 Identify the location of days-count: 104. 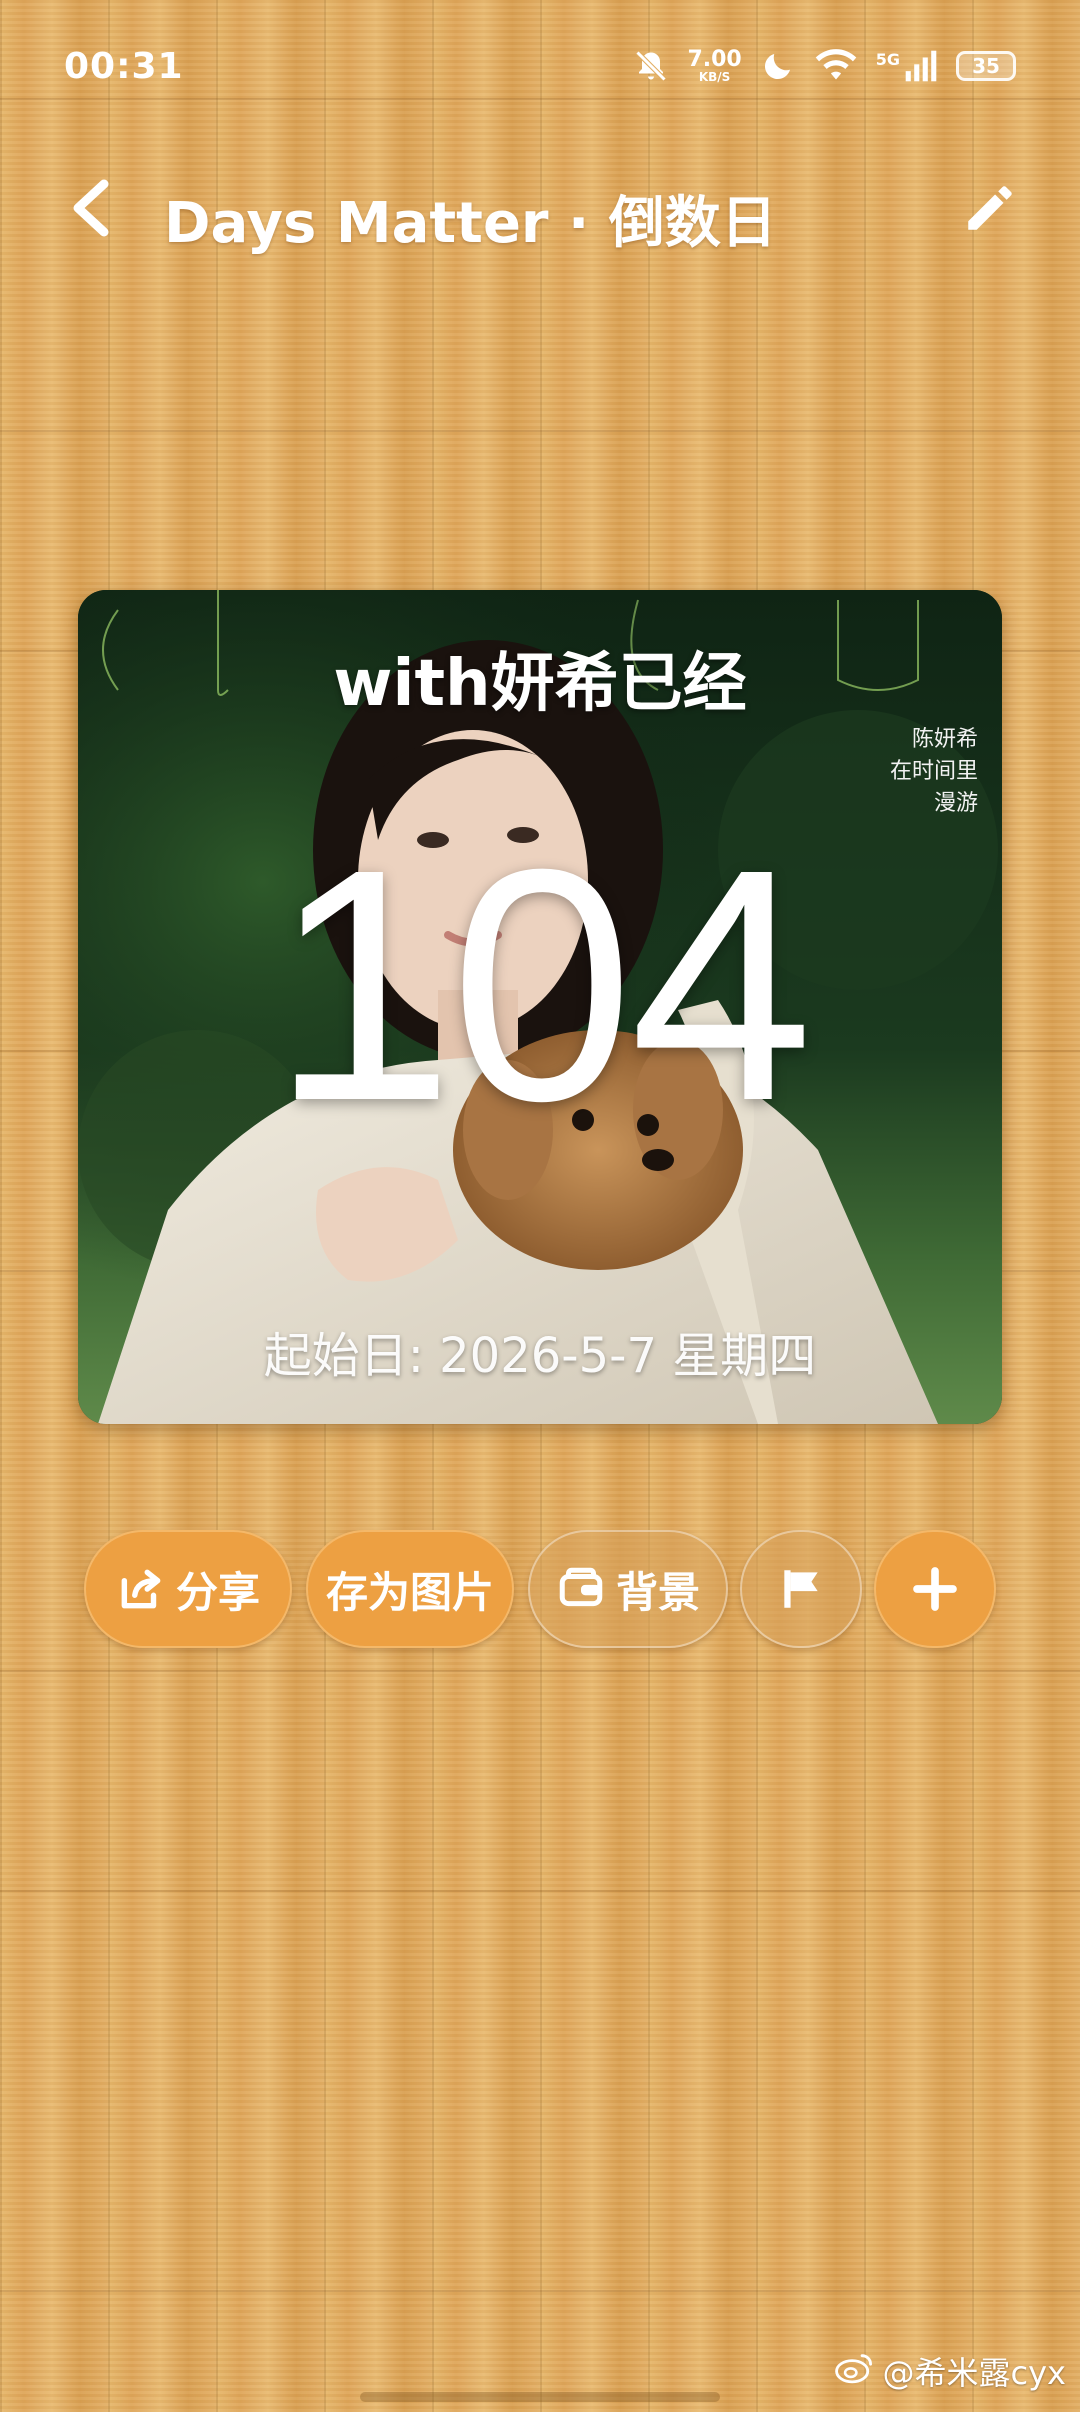
(542, 984).